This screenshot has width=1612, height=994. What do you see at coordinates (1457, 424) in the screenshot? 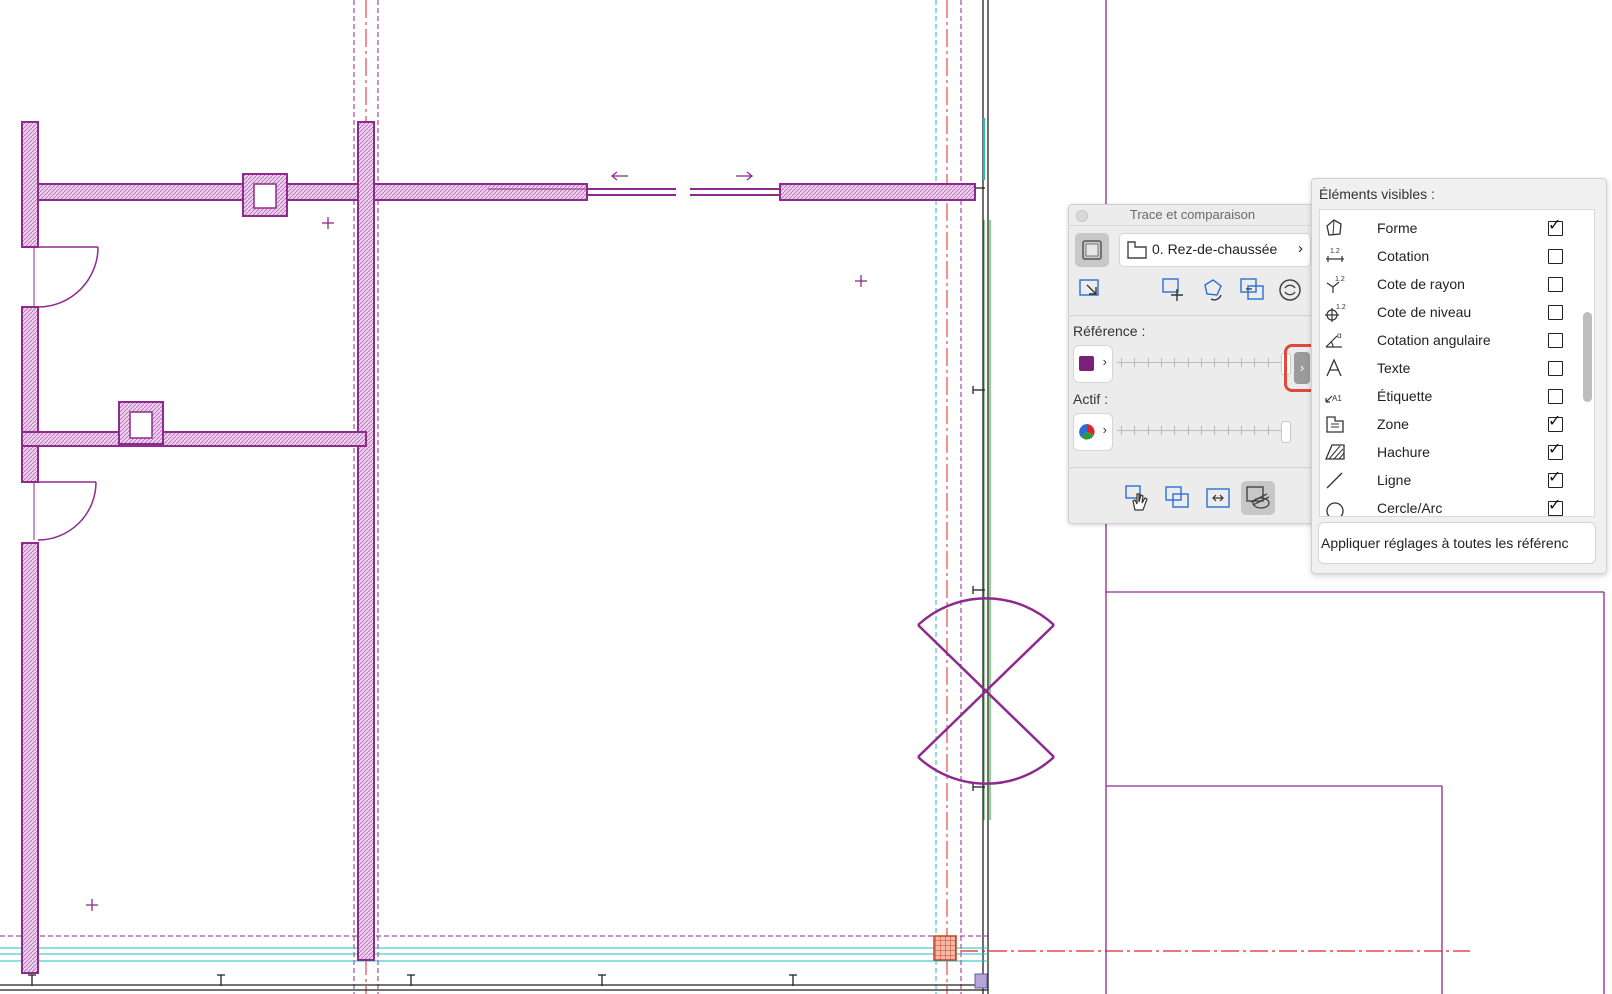
I see `list-item: Zone ✓` at bounding box center [1457, 424].